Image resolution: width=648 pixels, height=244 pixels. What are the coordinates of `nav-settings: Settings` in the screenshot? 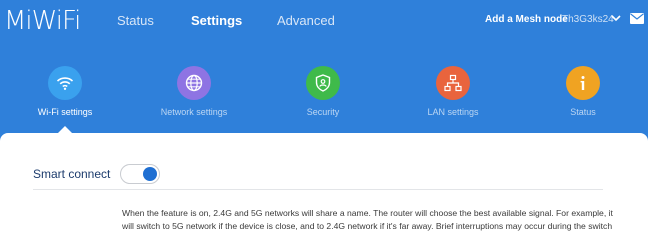 It's located at (216, 20).